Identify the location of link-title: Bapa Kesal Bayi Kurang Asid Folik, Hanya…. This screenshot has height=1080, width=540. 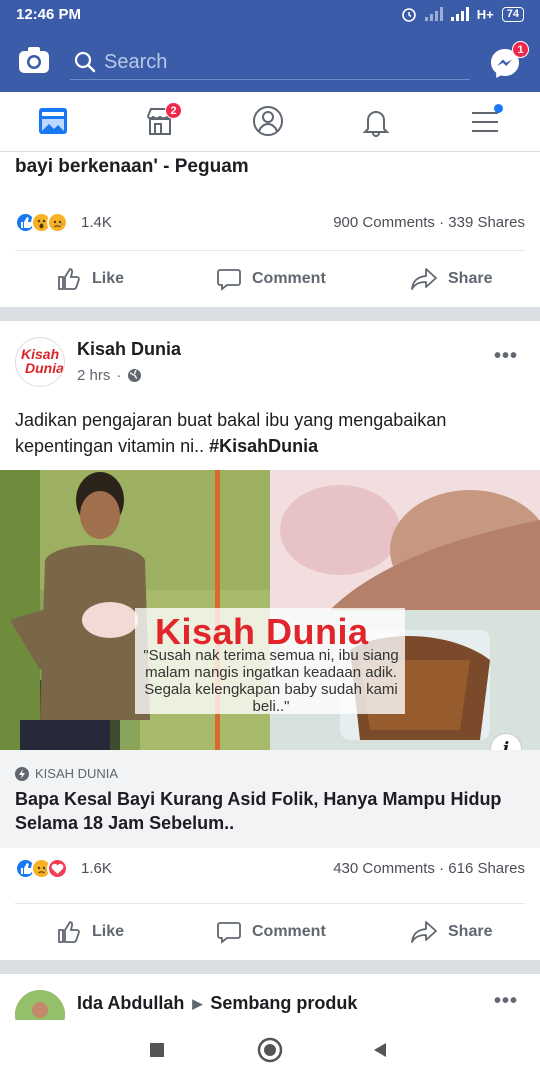
(265, 811).